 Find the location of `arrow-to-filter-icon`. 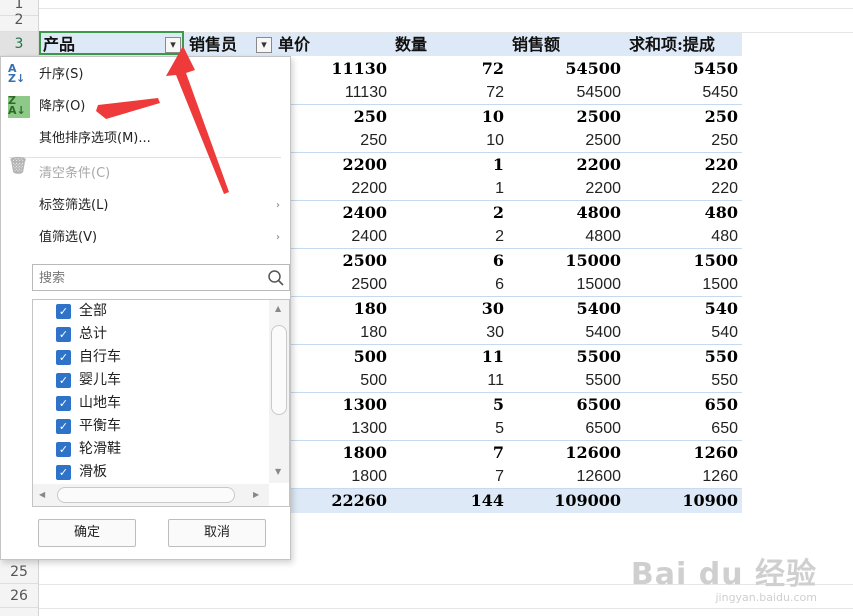

arrow-to-filter-icon is located at coordinates (197, 120).